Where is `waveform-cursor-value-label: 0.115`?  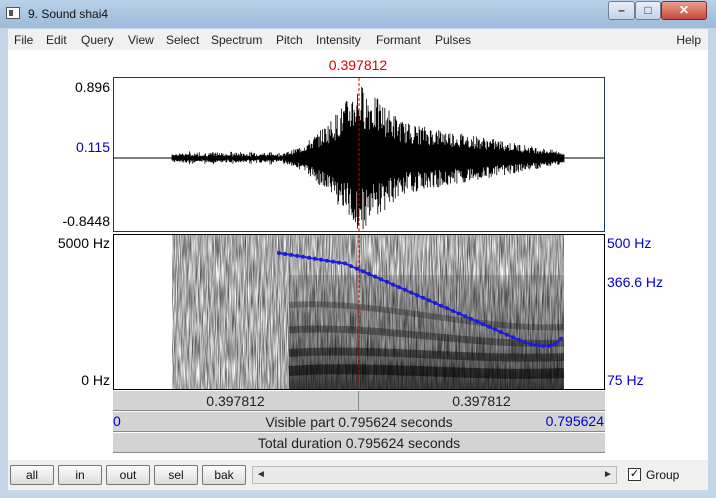 waveform-cursor-value-label: 0.115 is located at coordinates (93, 147).